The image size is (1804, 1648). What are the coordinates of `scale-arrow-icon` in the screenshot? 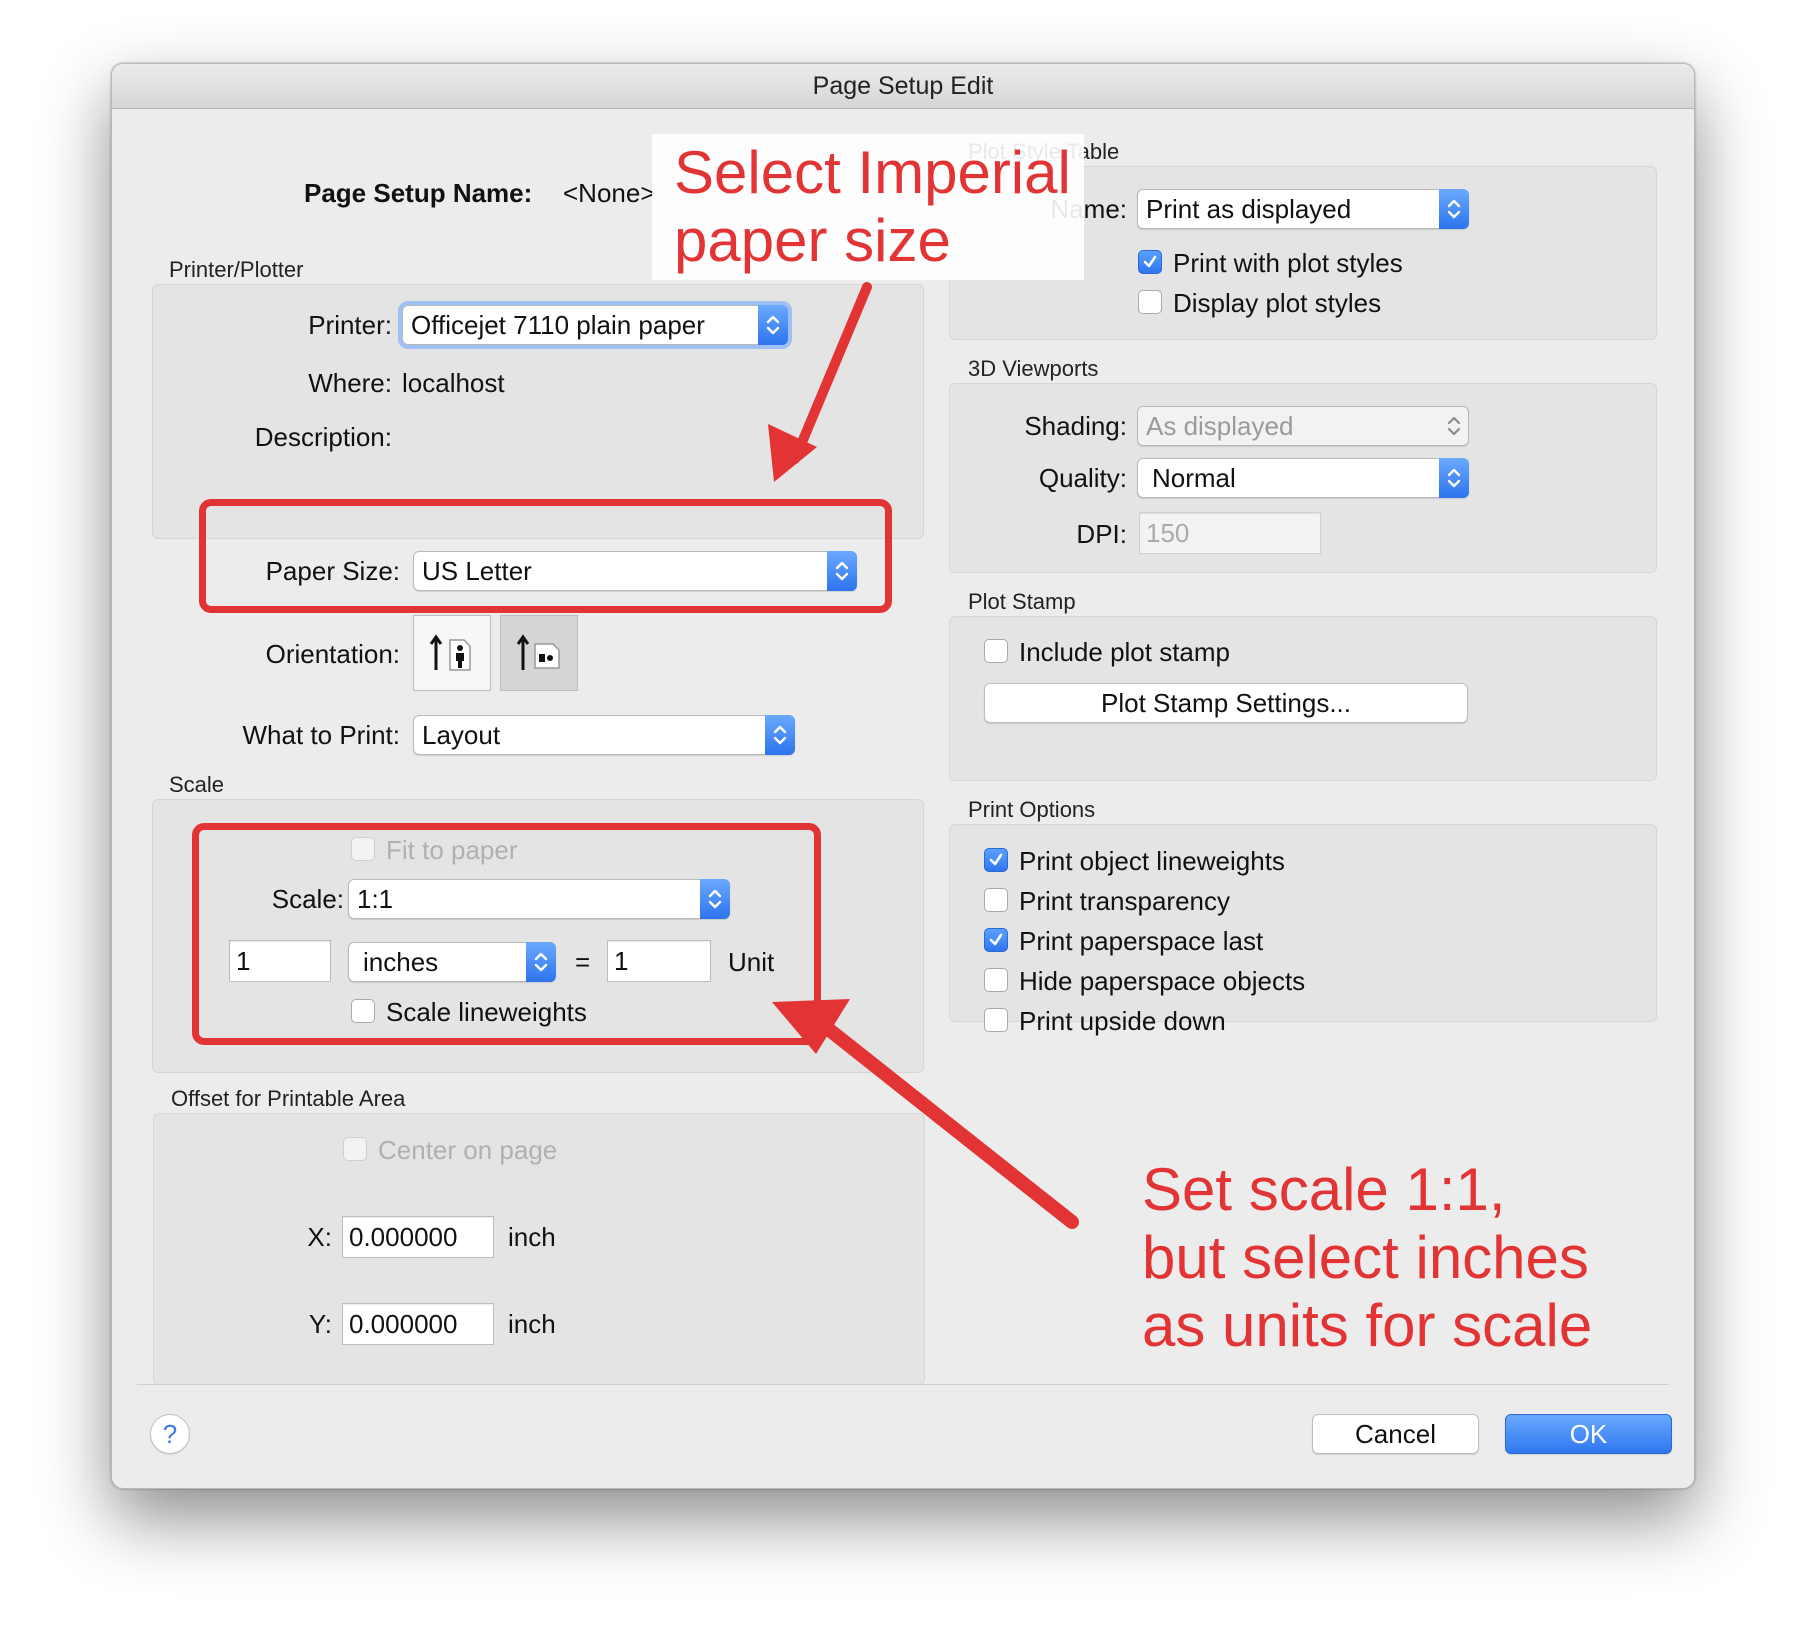 It's located at (925, 1114).